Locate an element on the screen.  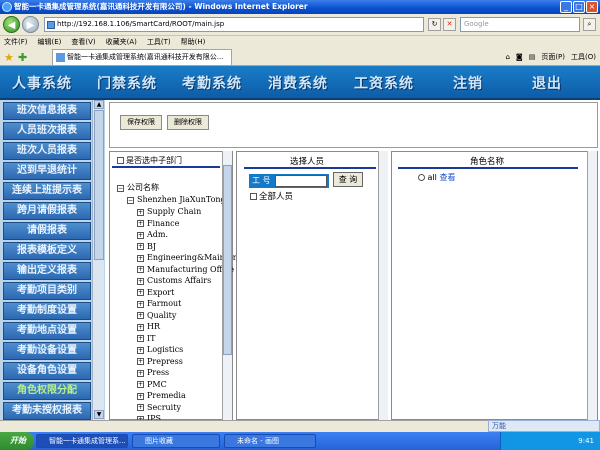
left-menu-scrollbar: ▲ ▼ is located at coordinates (98, 260).